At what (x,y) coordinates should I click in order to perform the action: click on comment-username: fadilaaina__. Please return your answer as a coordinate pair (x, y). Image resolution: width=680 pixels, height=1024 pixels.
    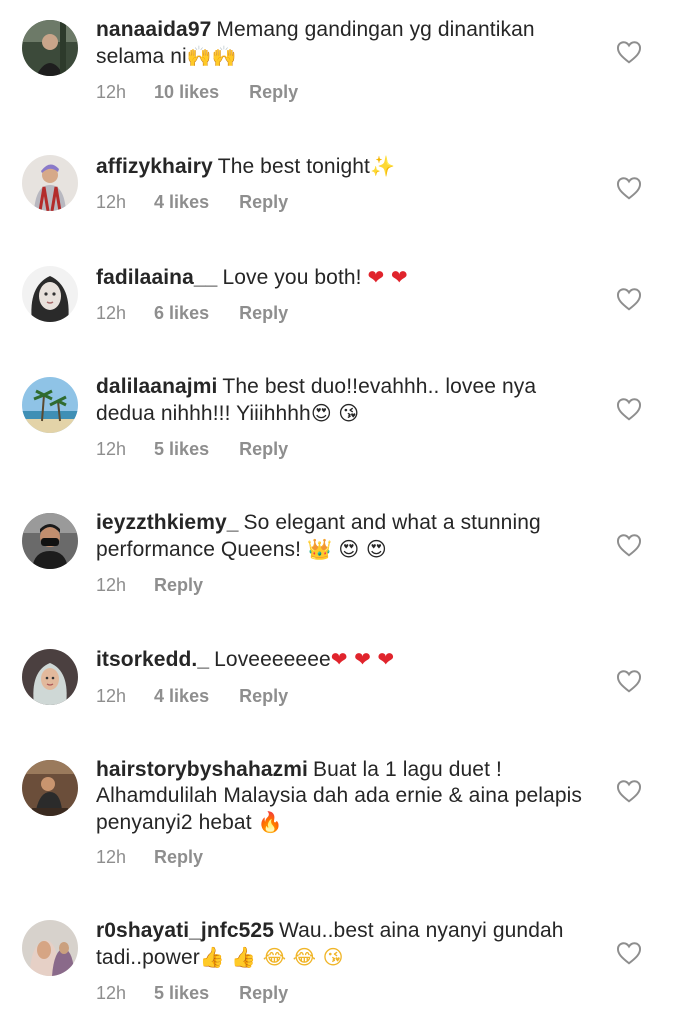
    Looking at the image, I should click on (156, 277).